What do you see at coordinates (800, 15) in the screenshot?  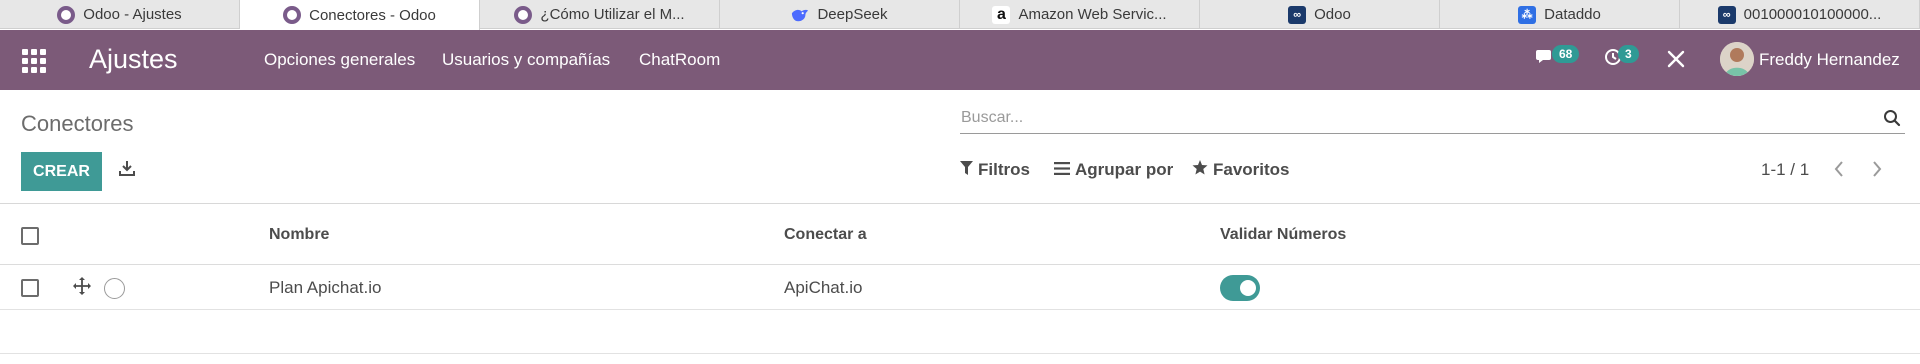 I see `deepseek-icon` at bounding box center [800, 15].